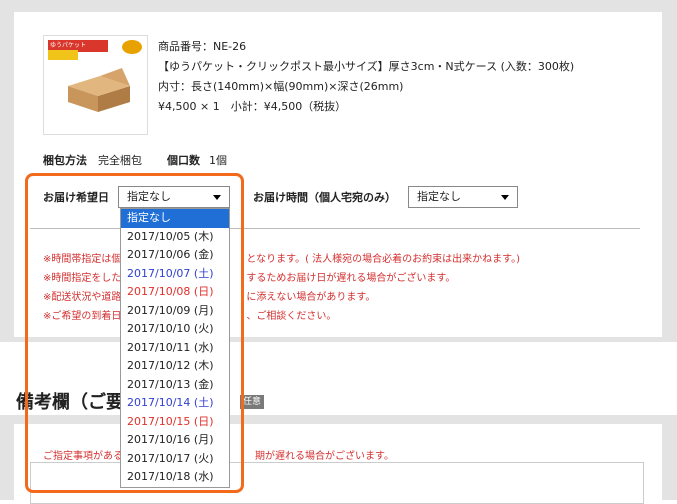 Image resolution: width=677 pixels, height=504 pixels. I want to click on note-text-left: ※ご希望の到着日, so click(82, 316).